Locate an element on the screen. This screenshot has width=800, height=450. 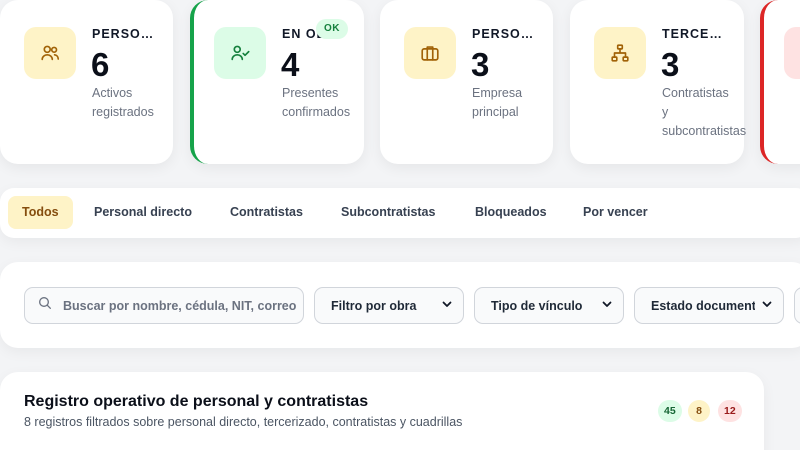
stat-value: 4 is located at coordinates (290, 64).